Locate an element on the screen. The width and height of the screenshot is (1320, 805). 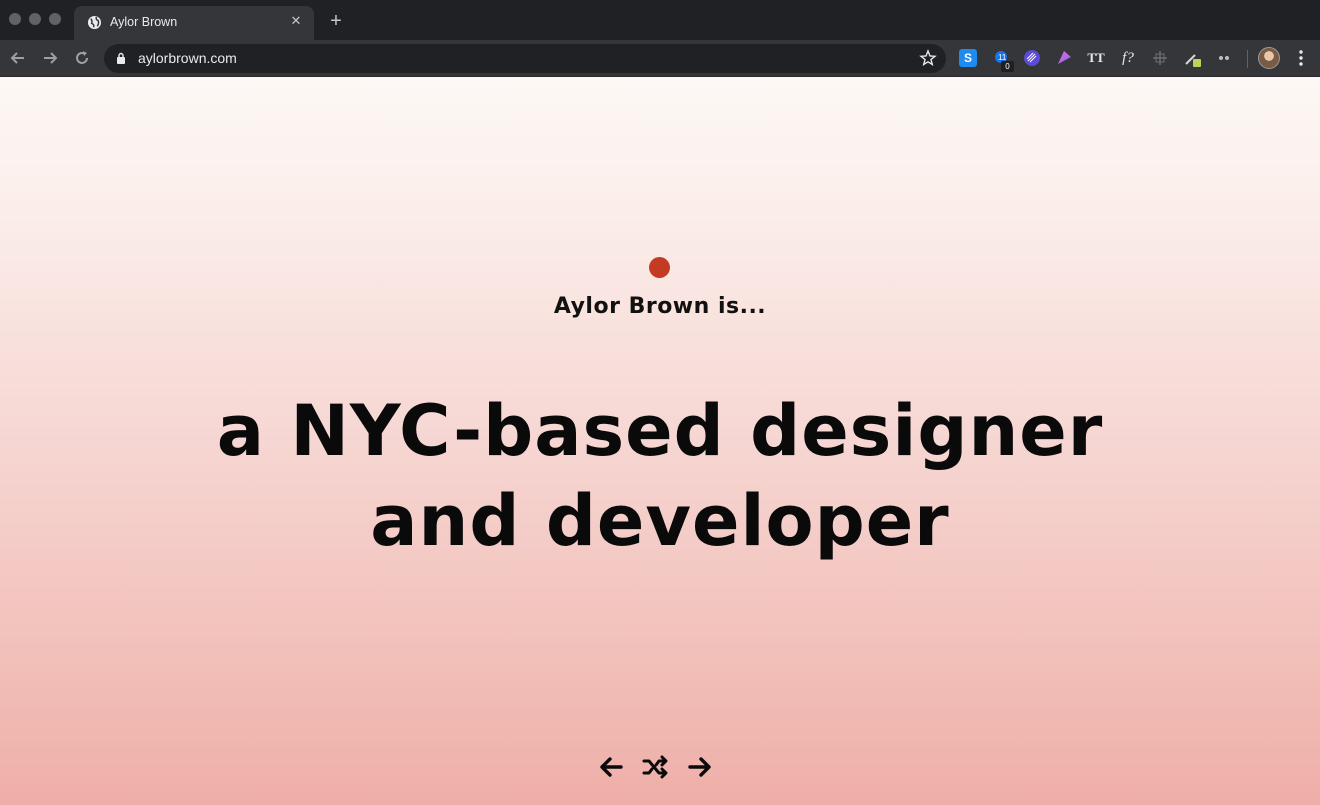
eyedropper-extension-icon is located at coordinates (1192, 58).